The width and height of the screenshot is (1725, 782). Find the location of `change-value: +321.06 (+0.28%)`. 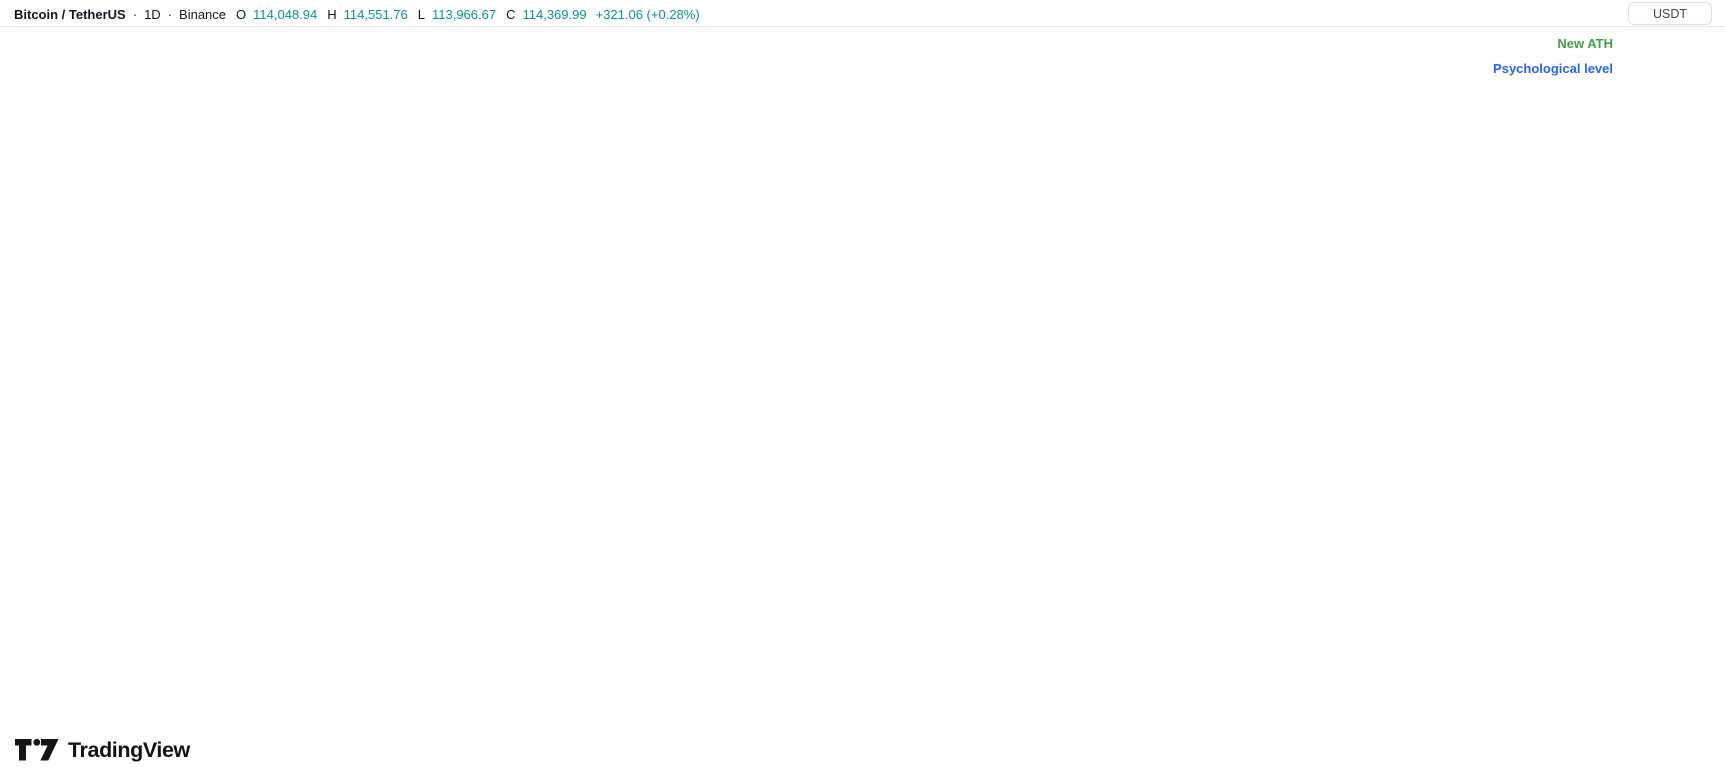

change-value: +321.06 (+0.28%) is located at coordinates (647, 14).